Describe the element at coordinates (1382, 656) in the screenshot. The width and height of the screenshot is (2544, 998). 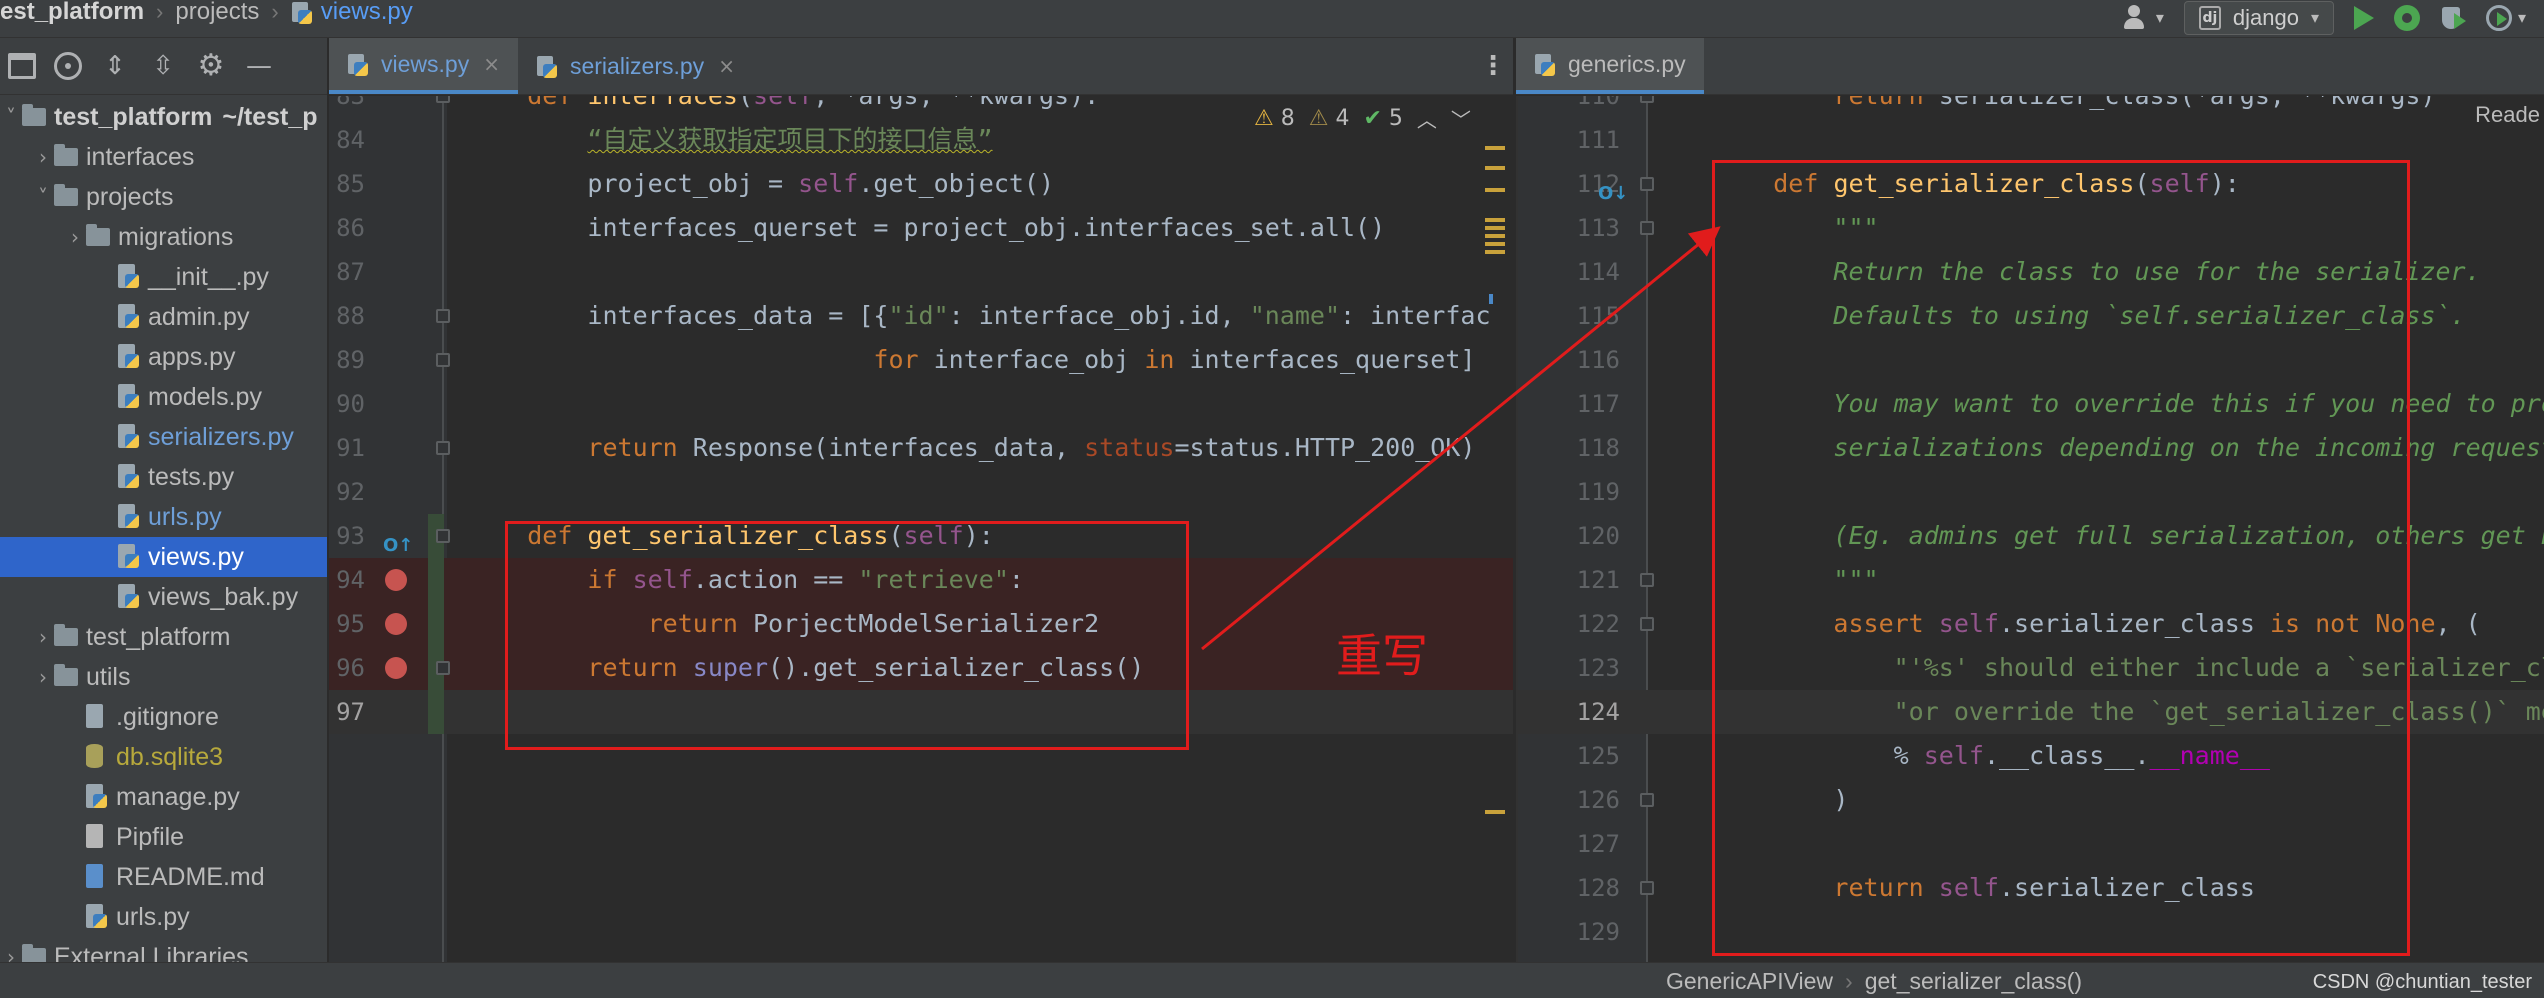
I see `annotation-label: 重写` at that location.